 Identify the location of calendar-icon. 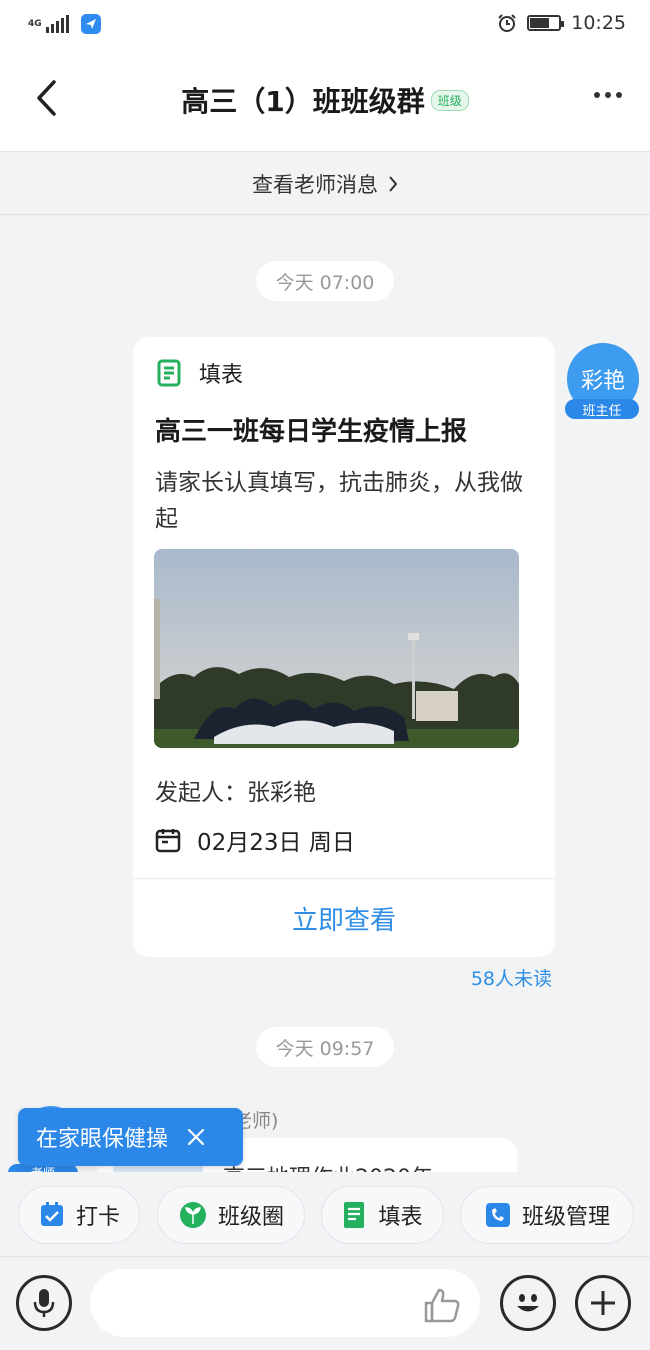
(168, 841).